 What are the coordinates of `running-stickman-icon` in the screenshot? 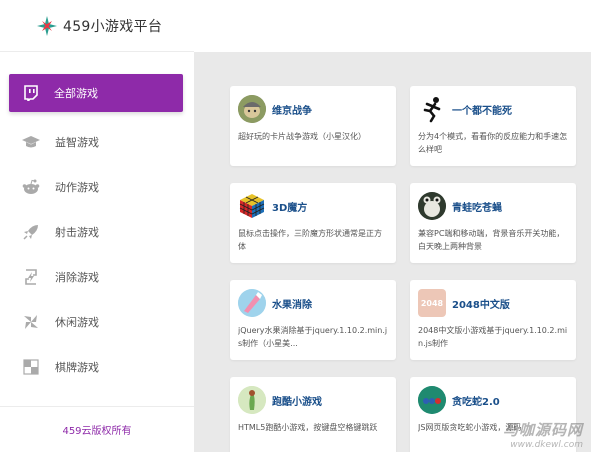 It's located at (432, 109).